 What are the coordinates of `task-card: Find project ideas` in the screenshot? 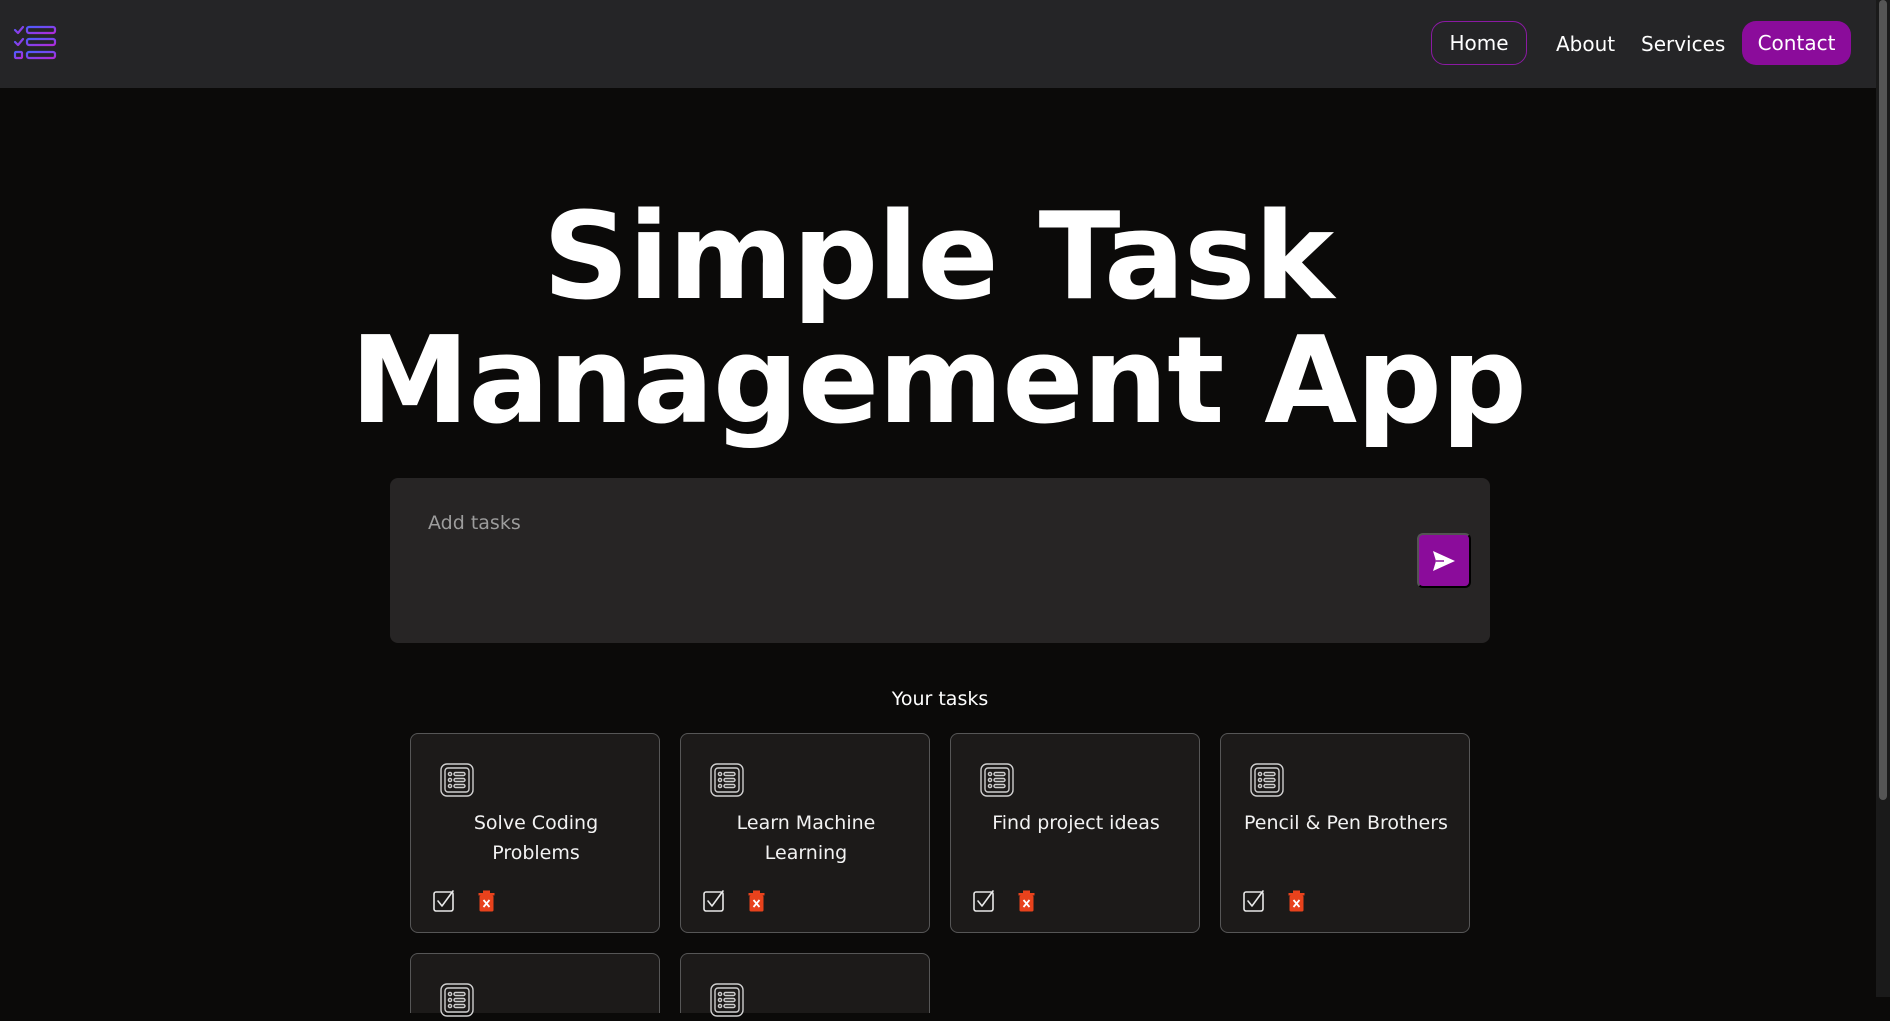 It's located at (1075, 833).